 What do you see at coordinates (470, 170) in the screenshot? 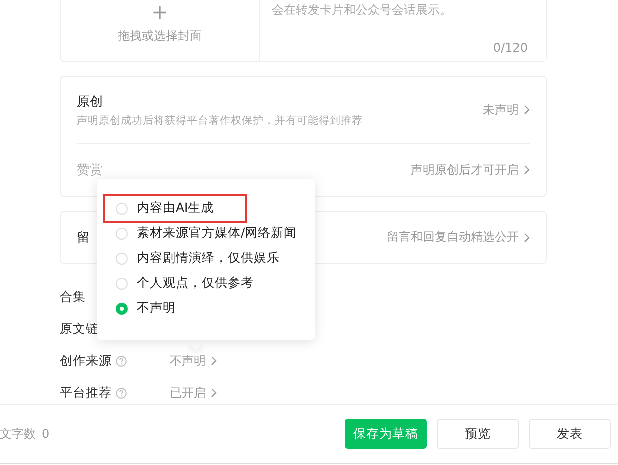
I see `setting-value-link: 声明原创后才可开启` at bounding box center [470, 170].